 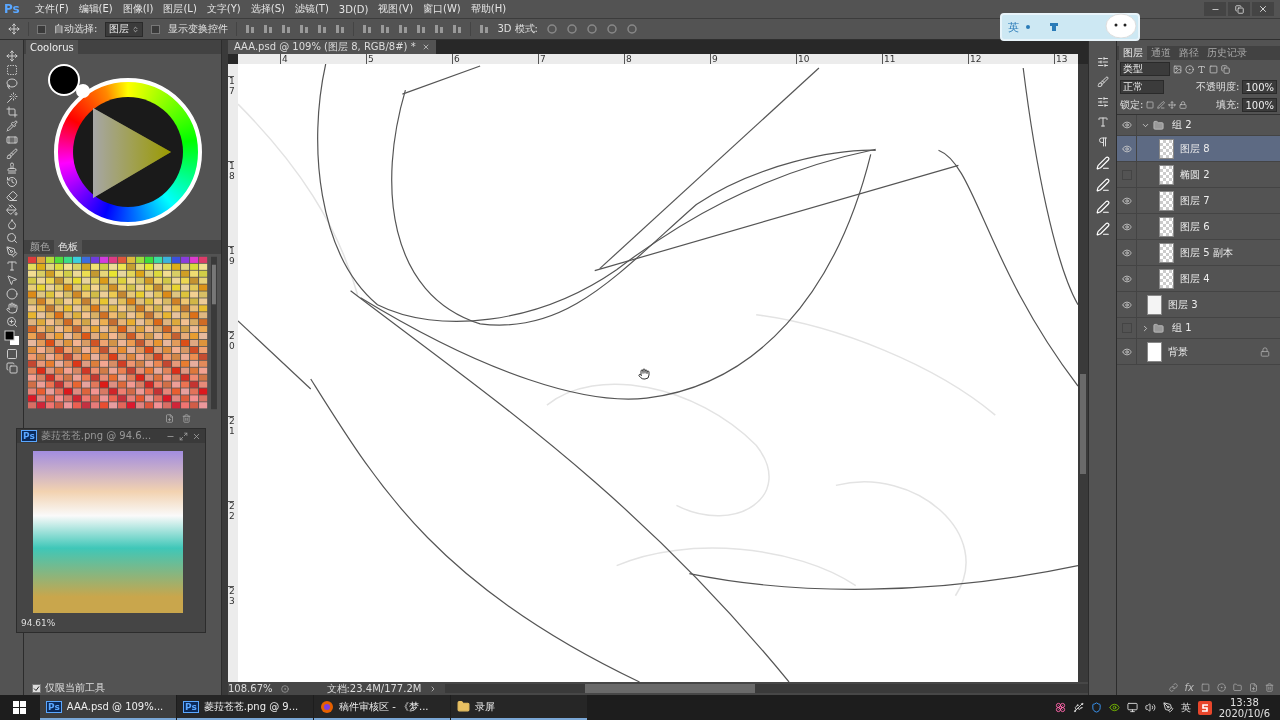 What do you see at coordinates (1150, 105) in the screenshot?
I see `lock-pixels-icon` at bounding box center [1150, 105].